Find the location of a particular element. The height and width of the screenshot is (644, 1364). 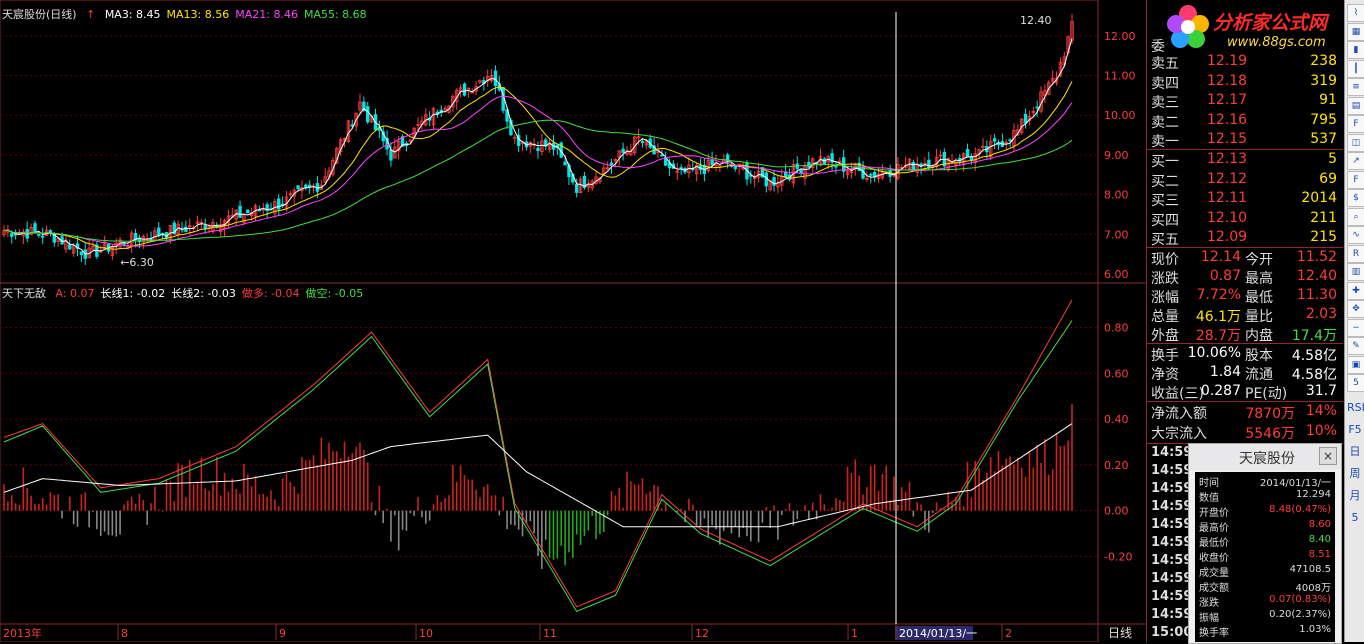

pen-icon: ✎ is located at coordinates (1355, 346).